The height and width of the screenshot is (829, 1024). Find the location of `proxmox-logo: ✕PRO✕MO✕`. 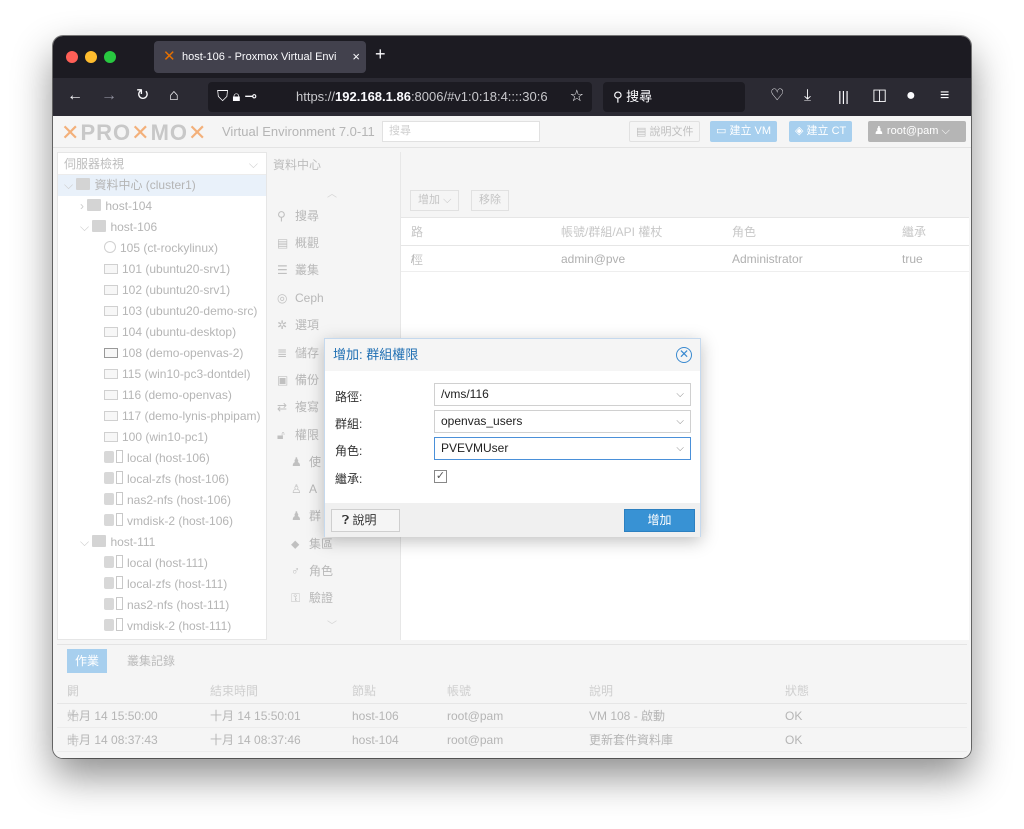

proxmox-logo: ✕PRO✕MO✕ is located at coordinates (134, 132).